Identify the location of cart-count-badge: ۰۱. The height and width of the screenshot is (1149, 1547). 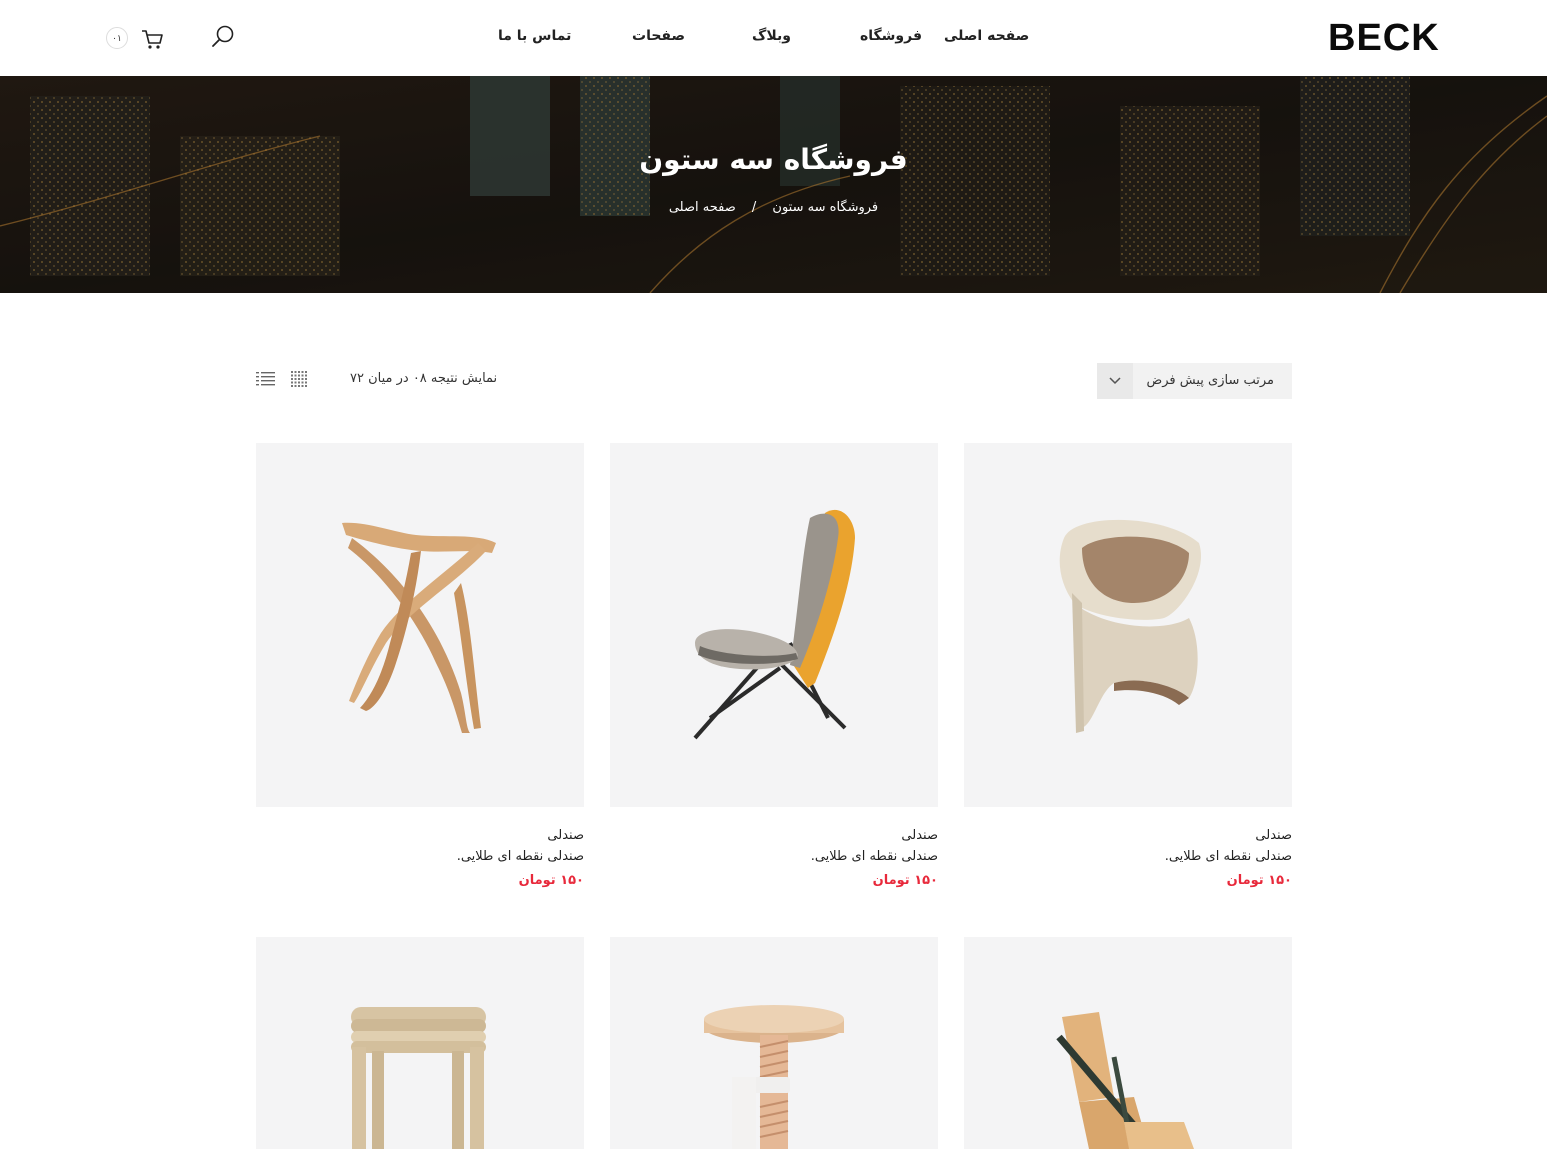
(117, 38).